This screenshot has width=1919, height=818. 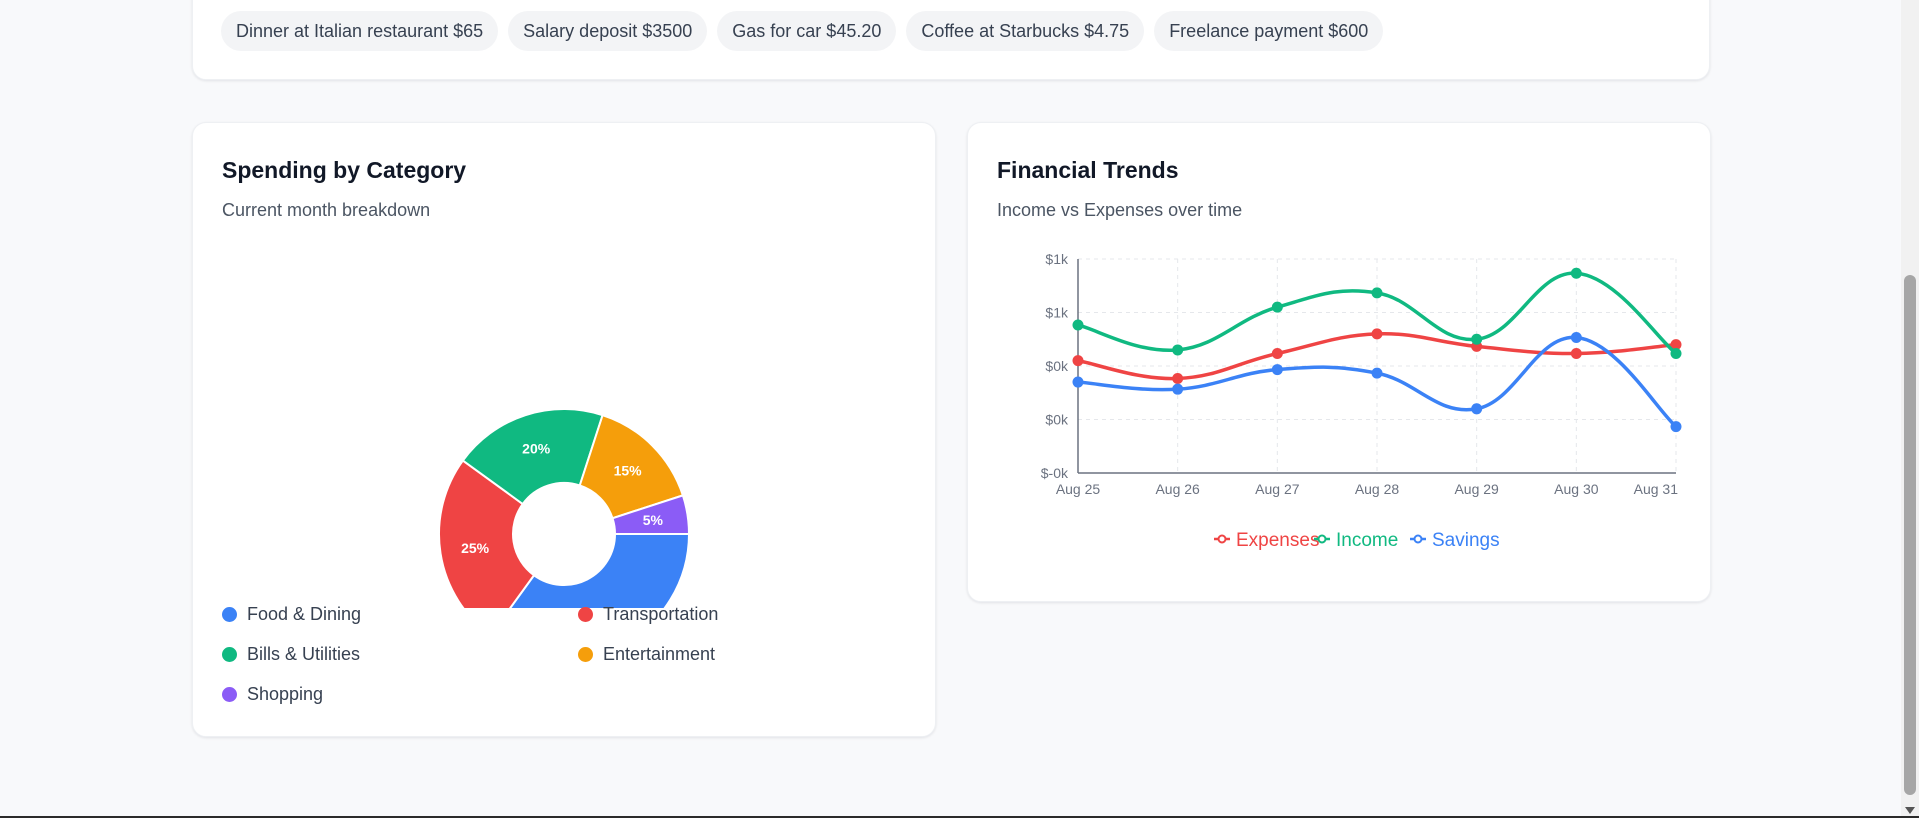 I want to click on transaction-chip: Dinner at Italian restaurant $65, so click(x=360, y=31).